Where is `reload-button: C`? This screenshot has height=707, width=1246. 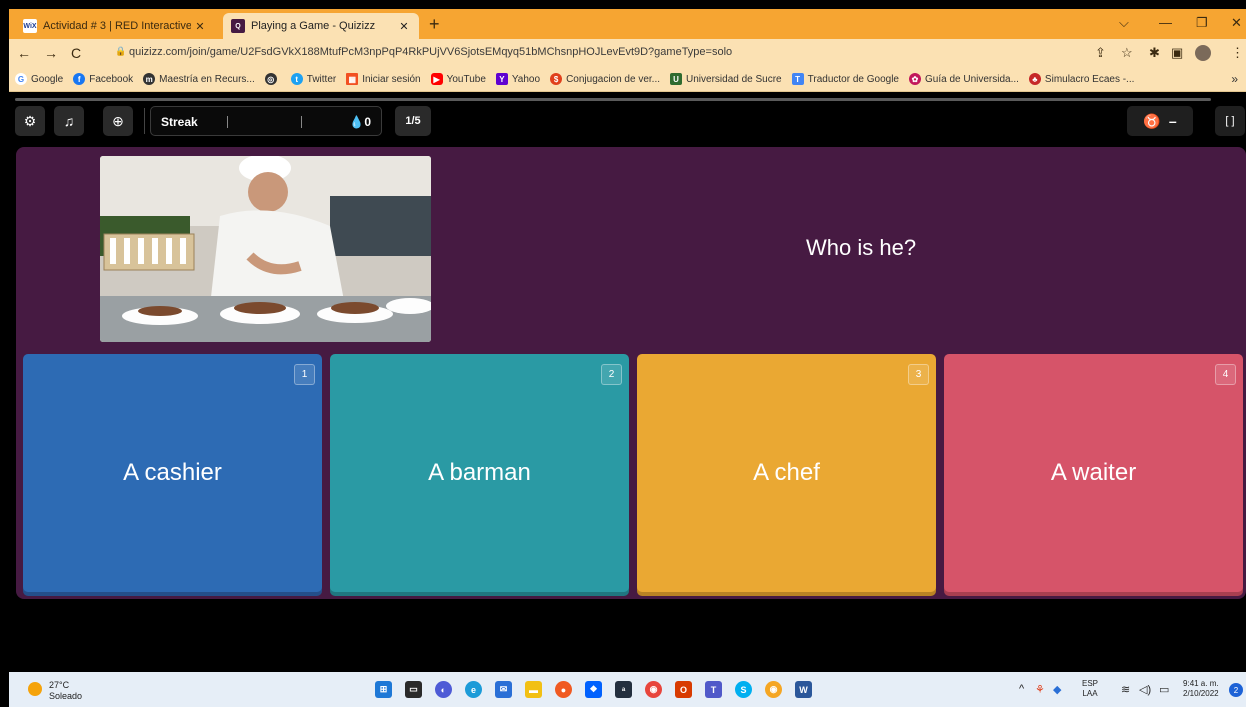
reload-button: C is located at coordinates (76, 53).